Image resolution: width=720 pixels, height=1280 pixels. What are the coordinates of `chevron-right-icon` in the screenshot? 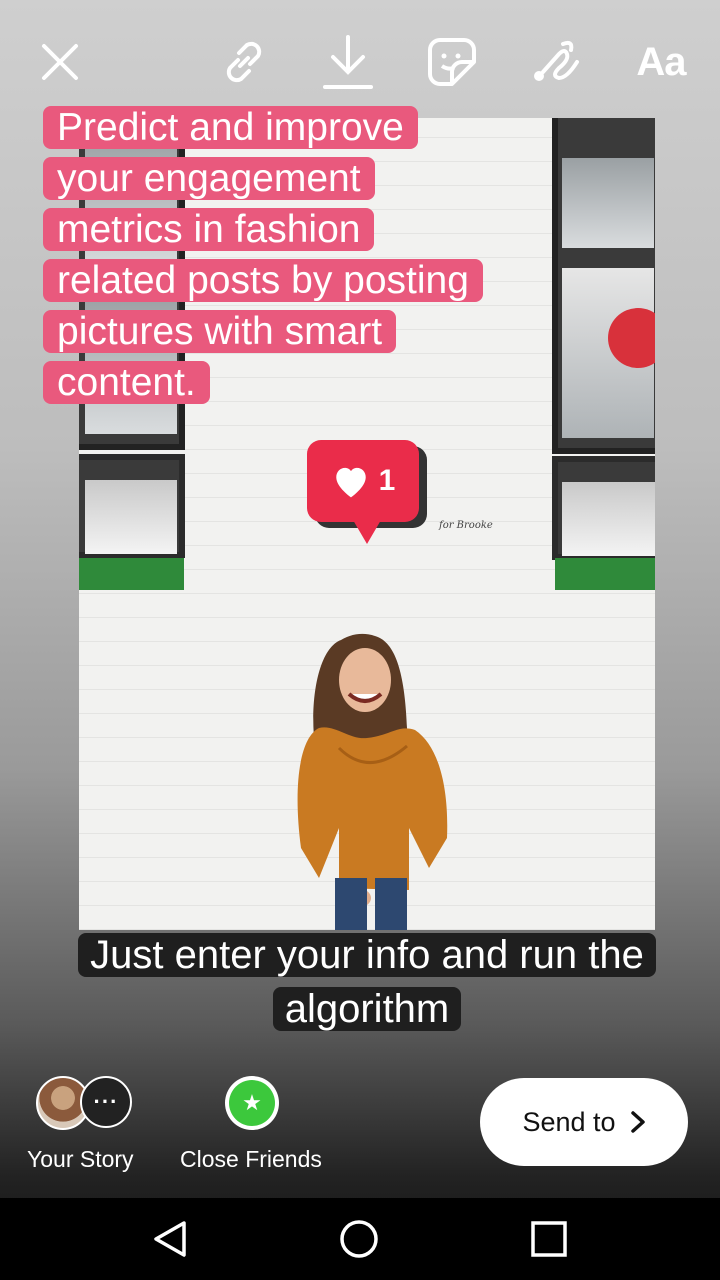 It's located at (637, 1122).